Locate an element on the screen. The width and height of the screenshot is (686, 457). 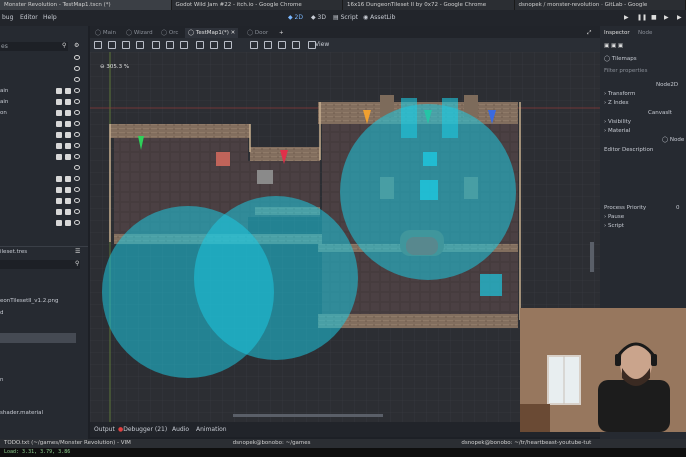
scale-tool-icon is located at coordinates (140, 45).